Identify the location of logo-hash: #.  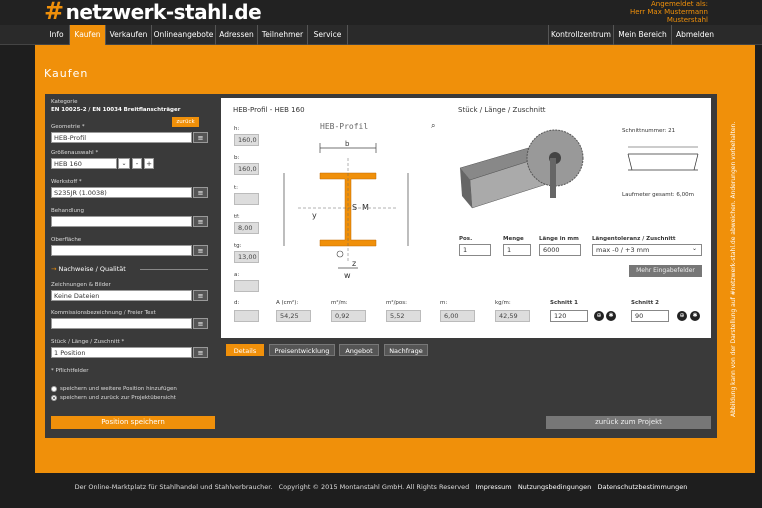
(54, 12).